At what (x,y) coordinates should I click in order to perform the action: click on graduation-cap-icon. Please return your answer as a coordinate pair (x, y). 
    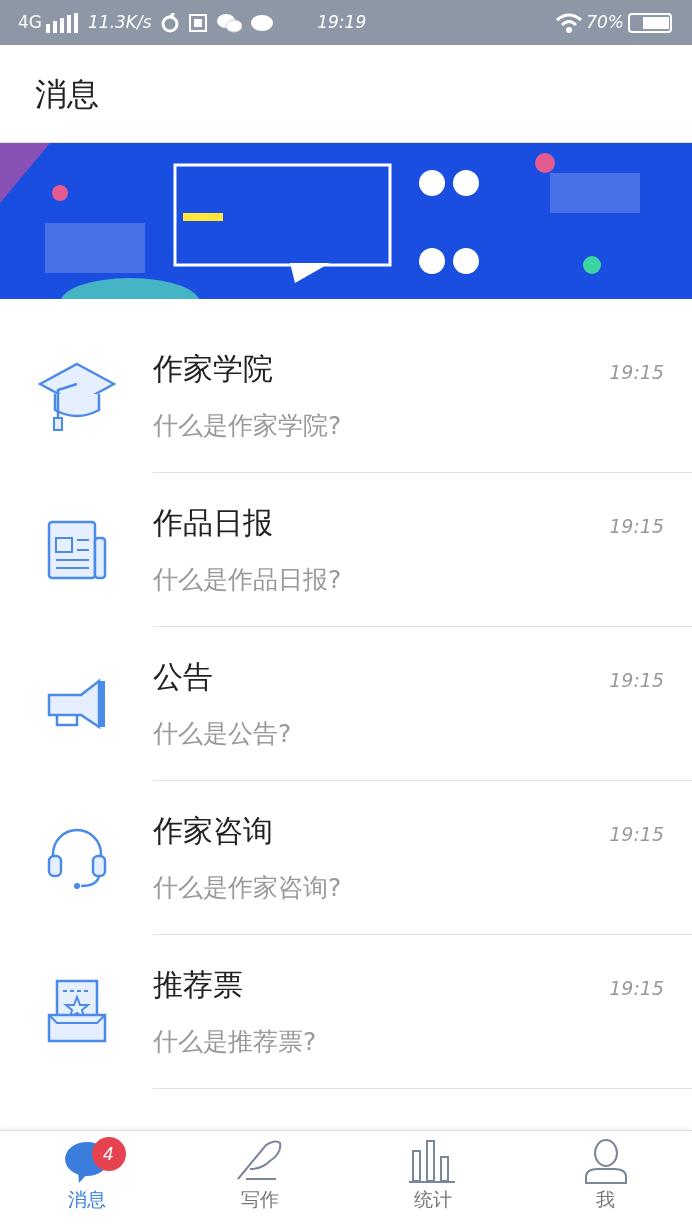
    Looking at the image, I should click on (76, 396).